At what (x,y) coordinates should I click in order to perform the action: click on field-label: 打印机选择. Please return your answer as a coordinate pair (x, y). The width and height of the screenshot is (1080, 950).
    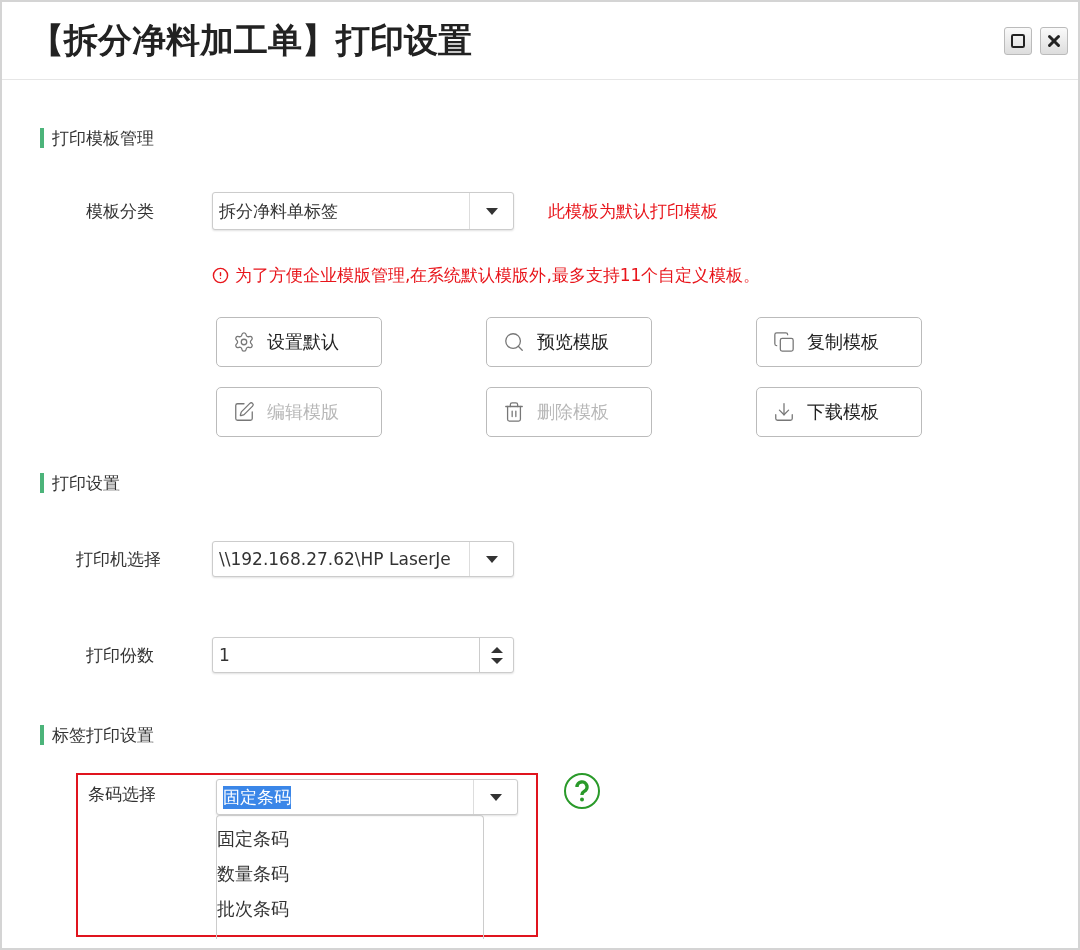
    Looking at the image, I should click on (118, 559).